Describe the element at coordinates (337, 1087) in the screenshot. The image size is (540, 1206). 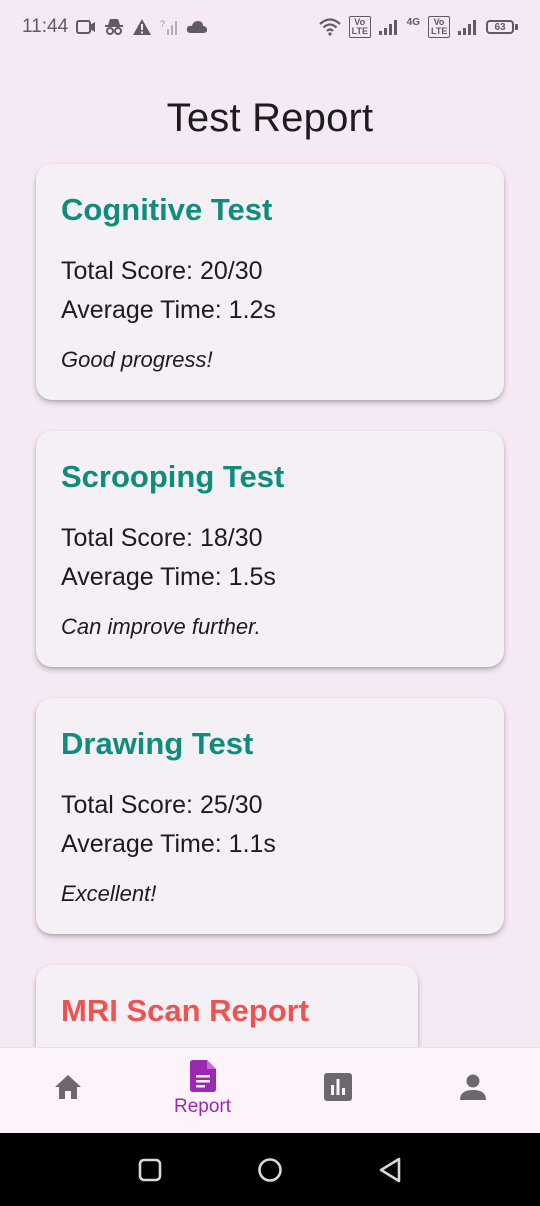
I see `bar-chart-icon` at that location.